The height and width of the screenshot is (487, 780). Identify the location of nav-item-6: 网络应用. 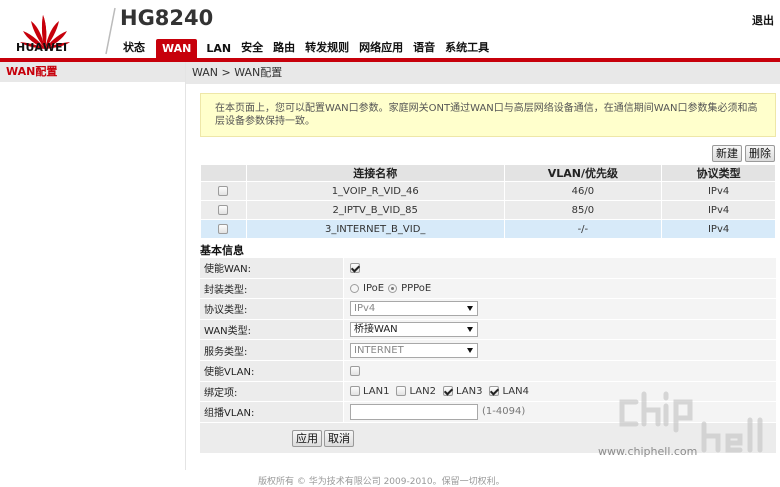
(381, 48).